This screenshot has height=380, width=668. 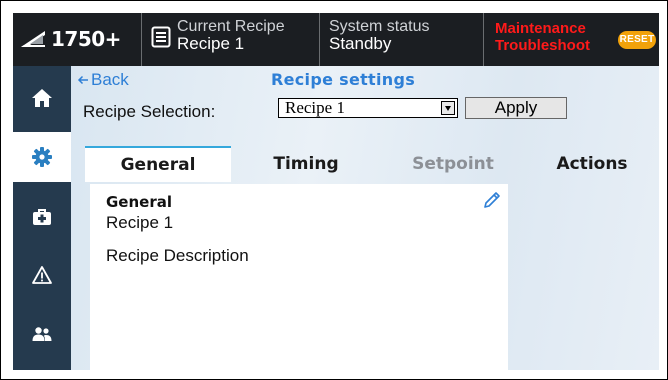 What do you see at coordinates (323, 117) in the screenshot?
I see `focus-underline` at bounding box center [323, 117].